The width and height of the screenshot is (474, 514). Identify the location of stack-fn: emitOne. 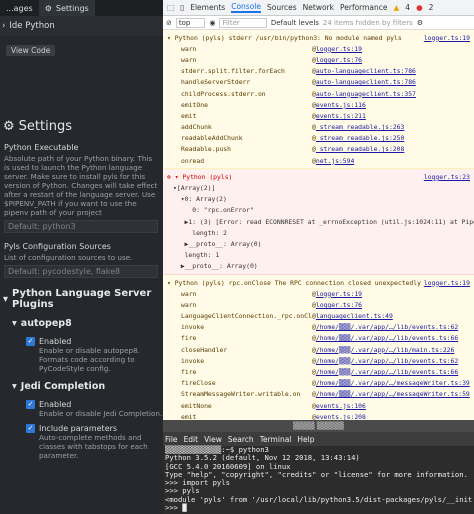
(194, 104).